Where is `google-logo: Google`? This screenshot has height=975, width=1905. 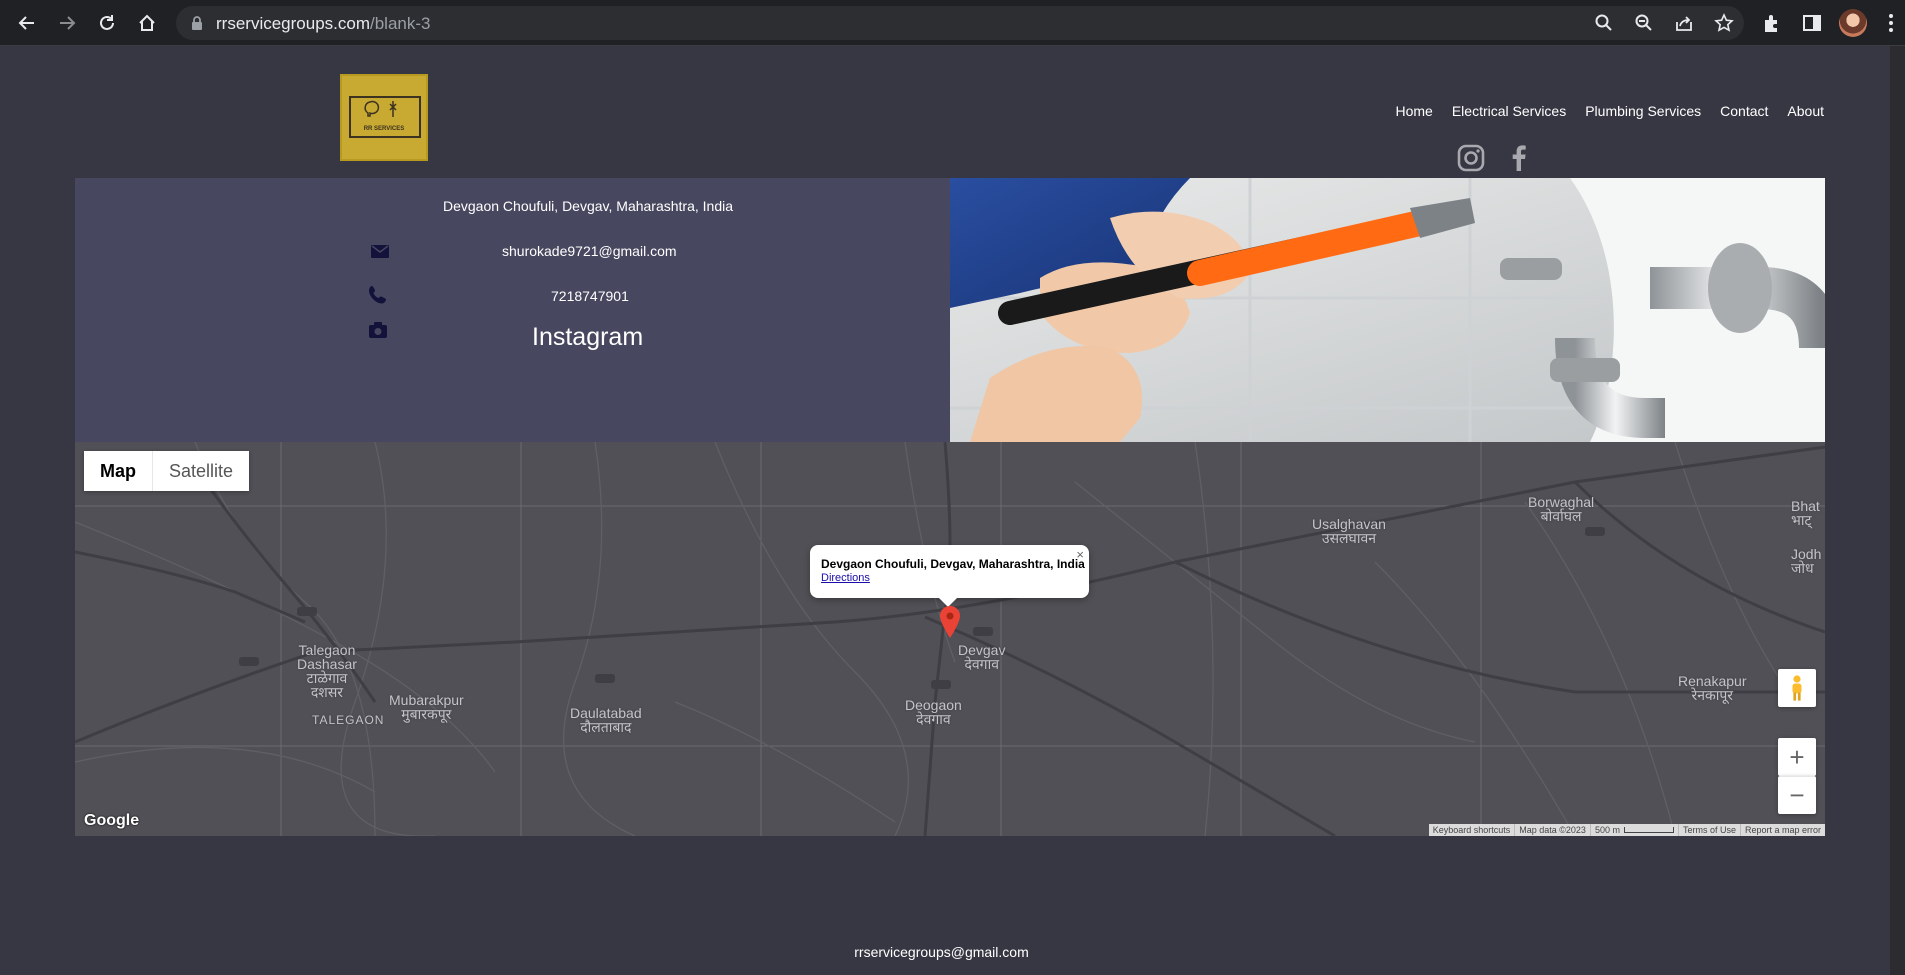
google-logo: Google is located at coordinates (111, 821).